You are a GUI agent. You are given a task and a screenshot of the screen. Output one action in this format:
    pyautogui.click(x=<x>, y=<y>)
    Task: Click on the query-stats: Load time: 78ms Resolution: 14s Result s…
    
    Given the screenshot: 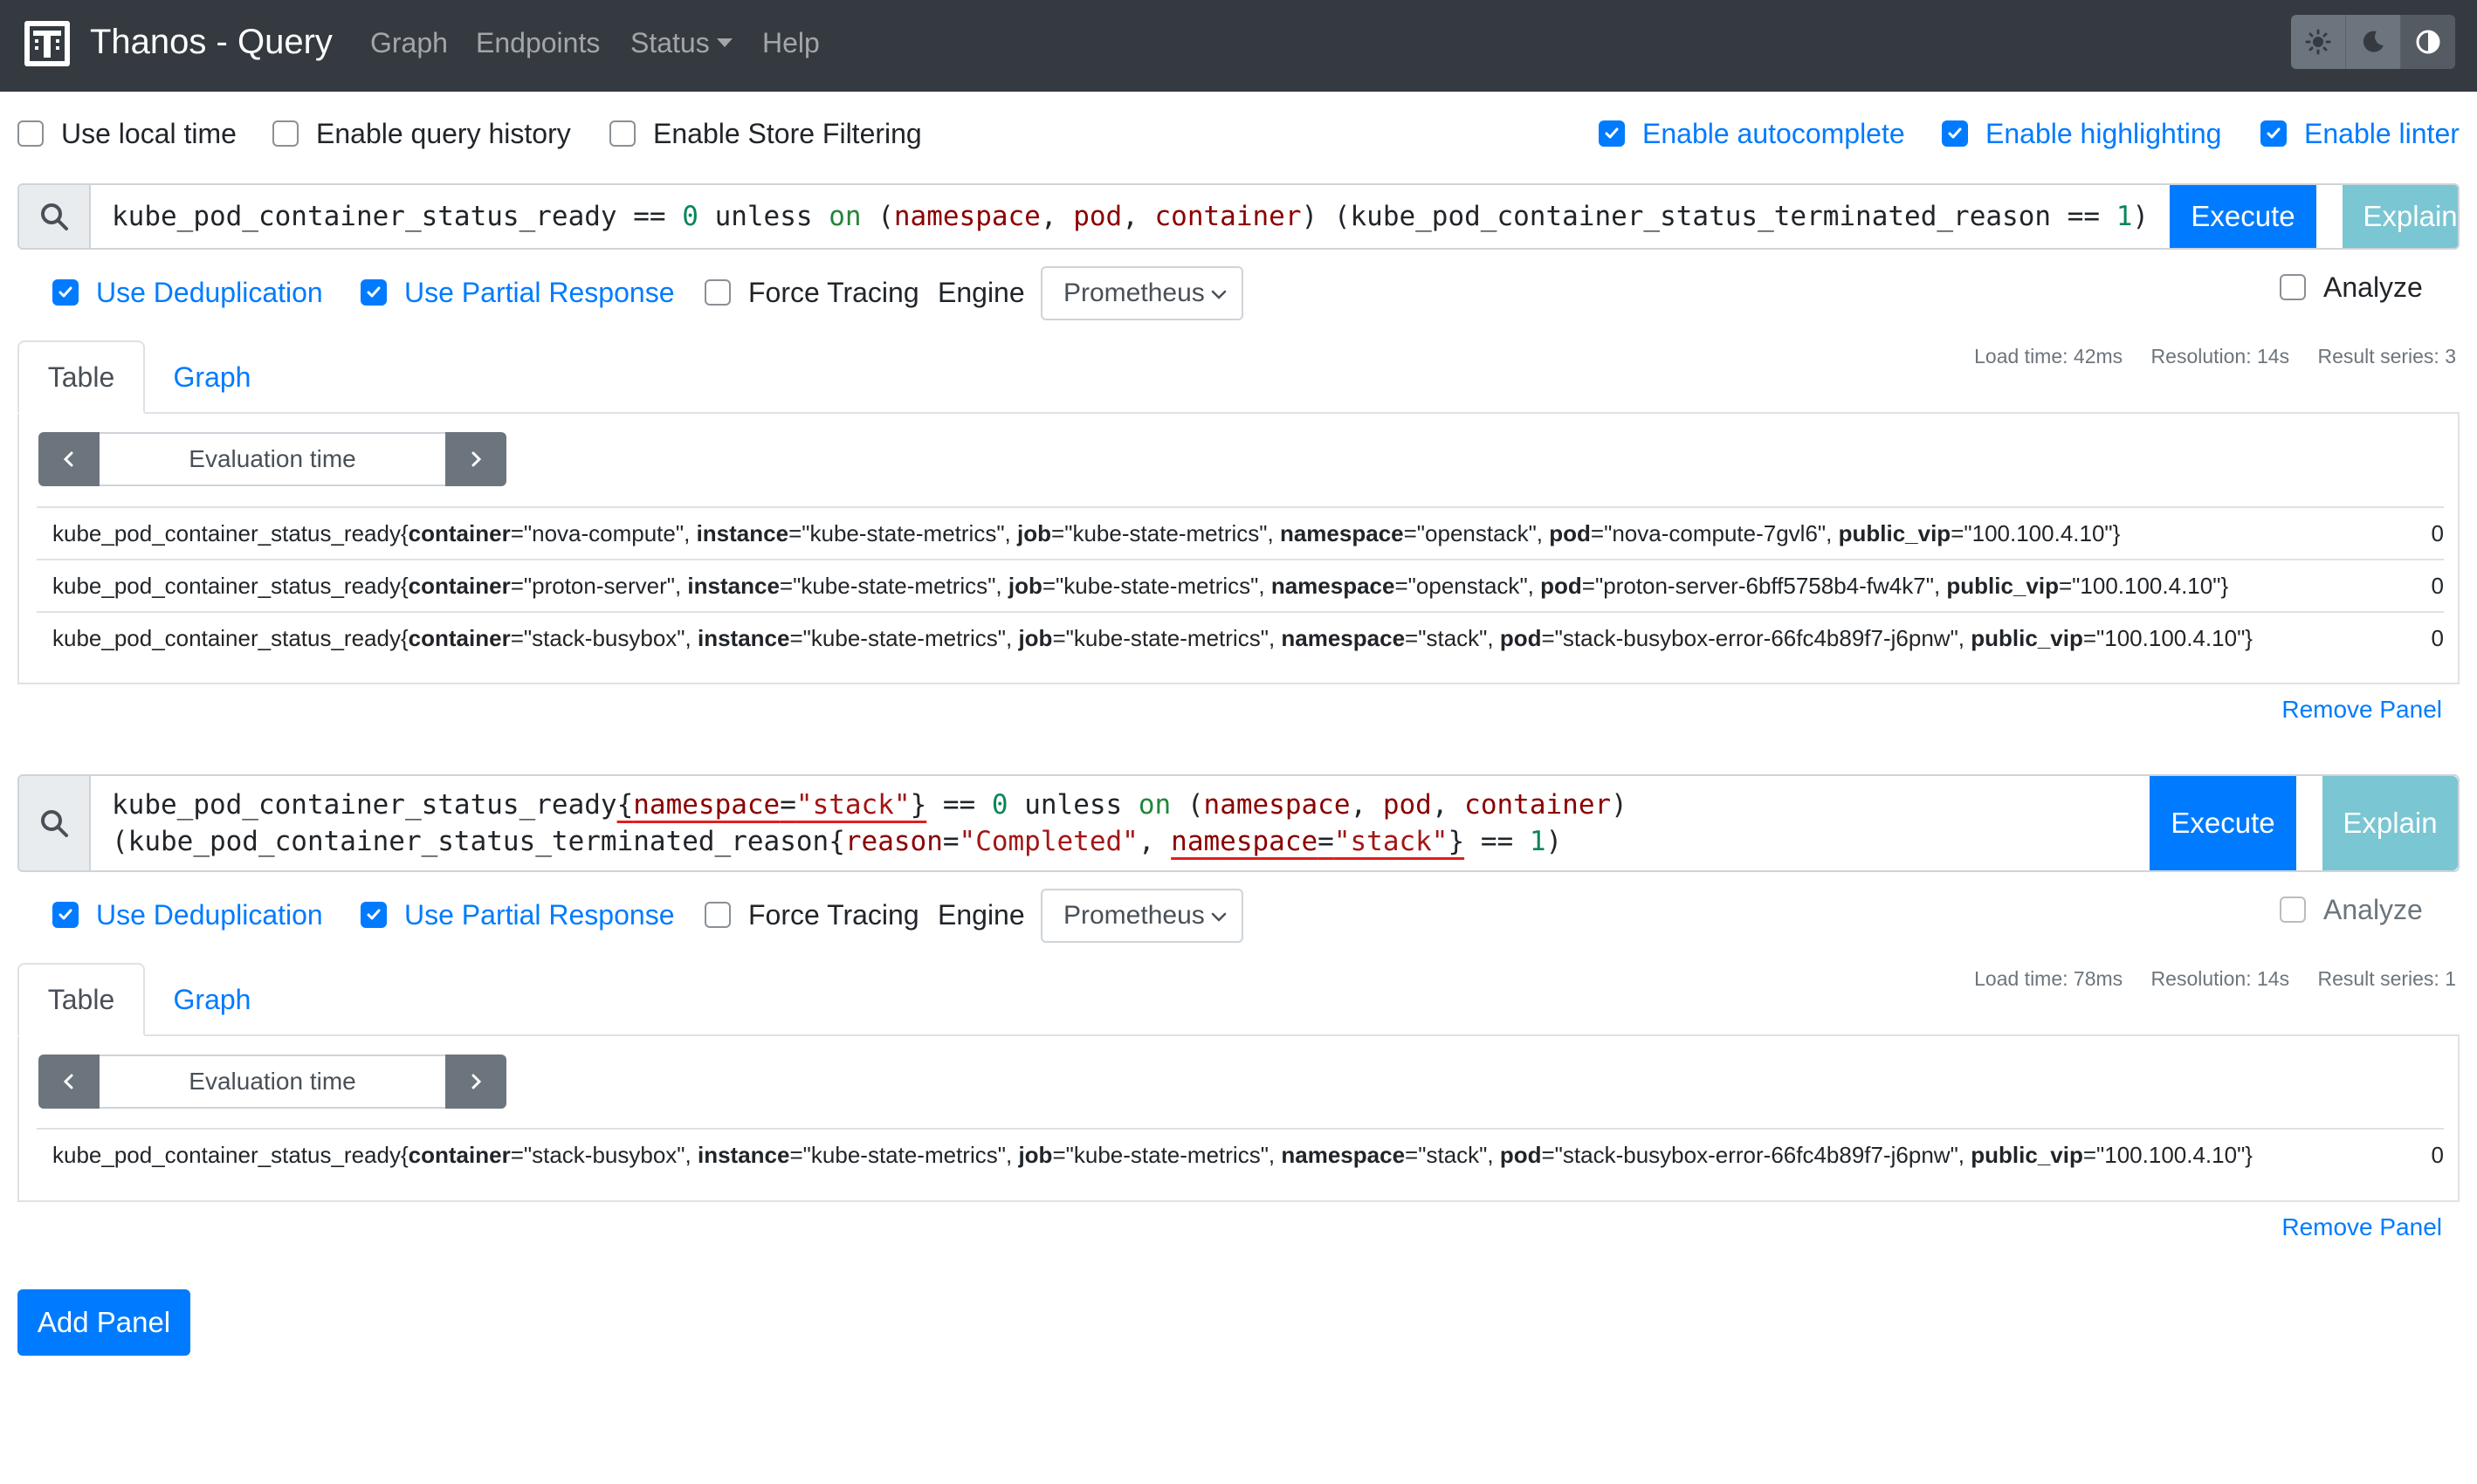 What is the action you would take?
    pyautogui.click(x=2203, y=979)
    